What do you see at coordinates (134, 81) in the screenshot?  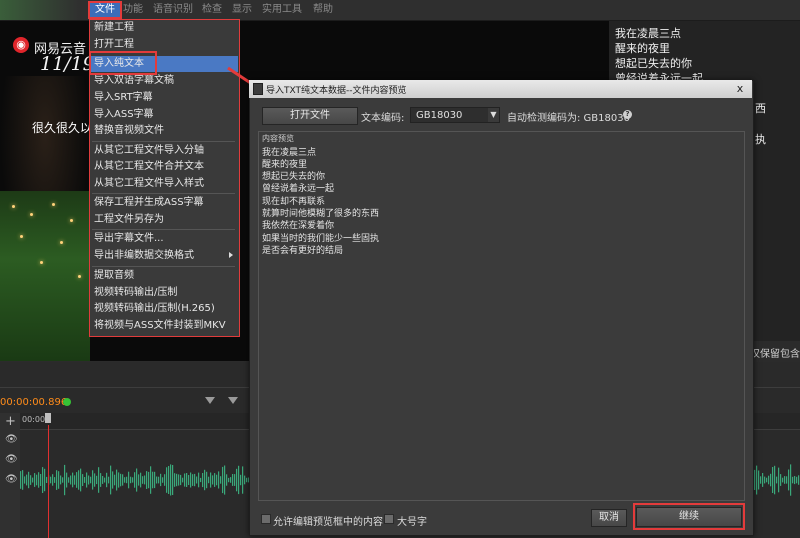 I see `menu-item-import-bilingual: 导入双语字幕文稿` at bounding box center [134, 81].